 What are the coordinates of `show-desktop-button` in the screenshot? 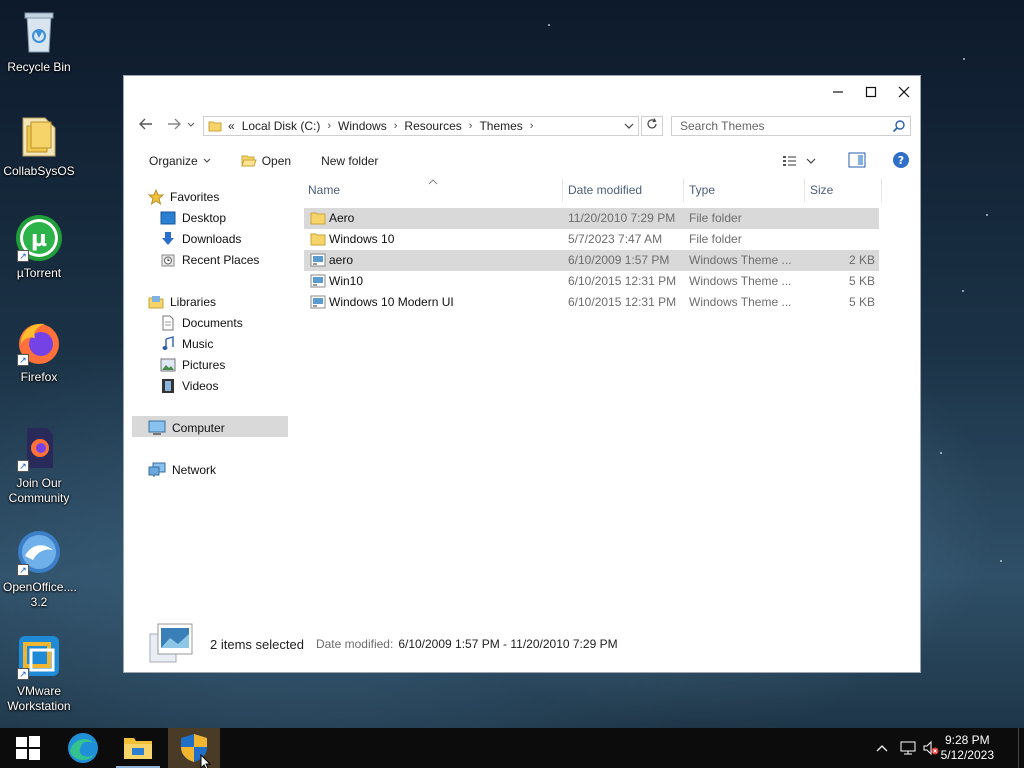 It's located at (1021, 748).